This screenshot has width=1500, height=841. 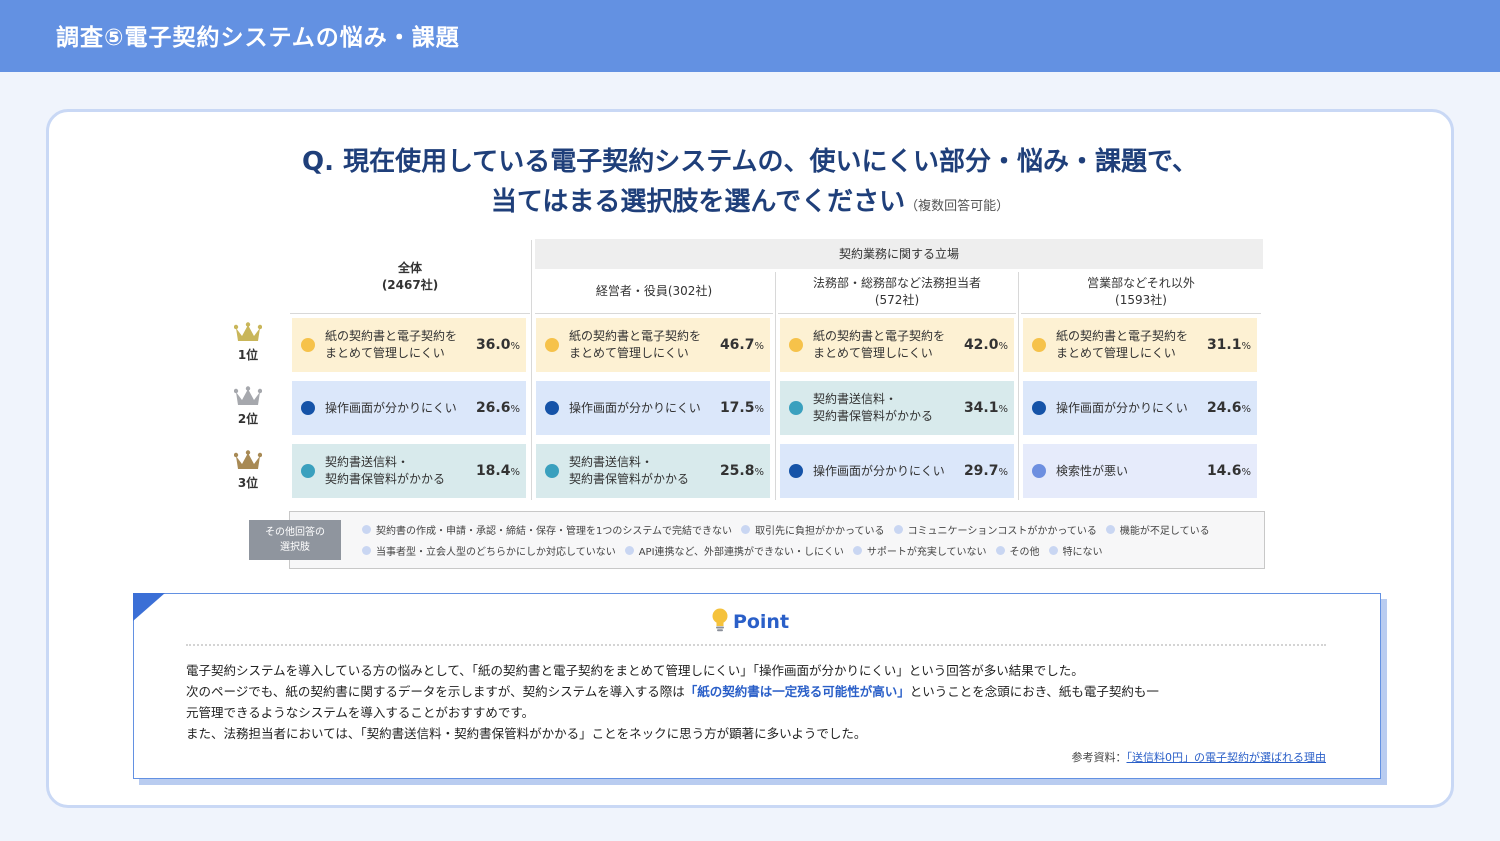 What do you see at coordinates (750, 162) in the screenshot?
I see `question-line1: Q. 現在使用している電子契約システムの、使いにくい部分・悩み・課題で、` at bounding box center [750, 162].